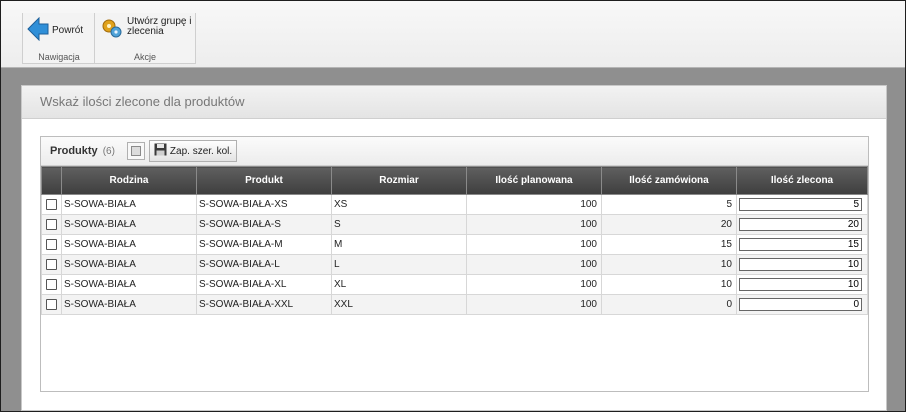  I want to click on save-column-widths-button: Zap. szer. kol., so click(193, 151).